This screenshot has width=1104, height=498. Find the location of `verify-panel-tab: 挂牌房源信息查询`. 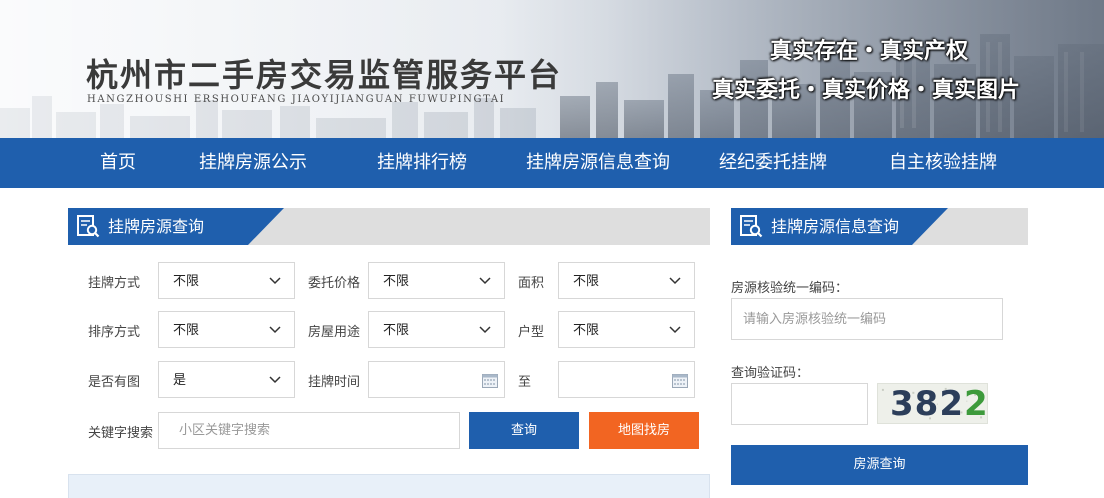

verify-panel-tab: 挂牌房源信息查询 is located at coordinates (839, 226).